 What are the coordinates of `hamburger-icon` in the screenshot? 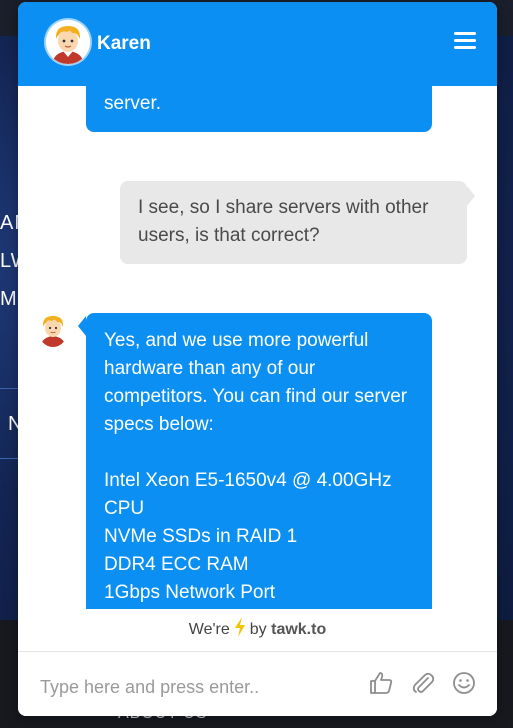 It's located at (465, 41).